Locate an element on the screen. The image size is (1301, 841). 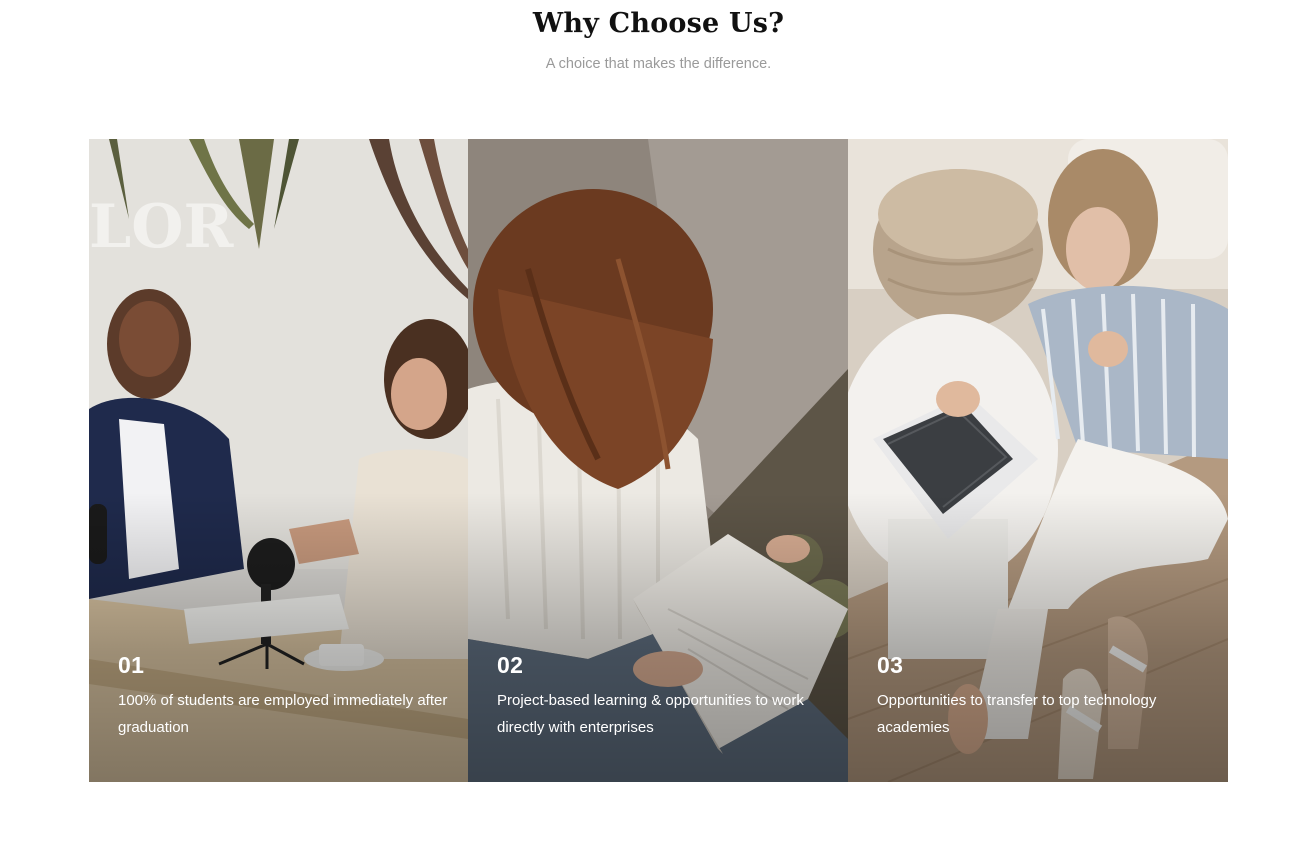
card-number: 02 is located at coordinates (510, 665).